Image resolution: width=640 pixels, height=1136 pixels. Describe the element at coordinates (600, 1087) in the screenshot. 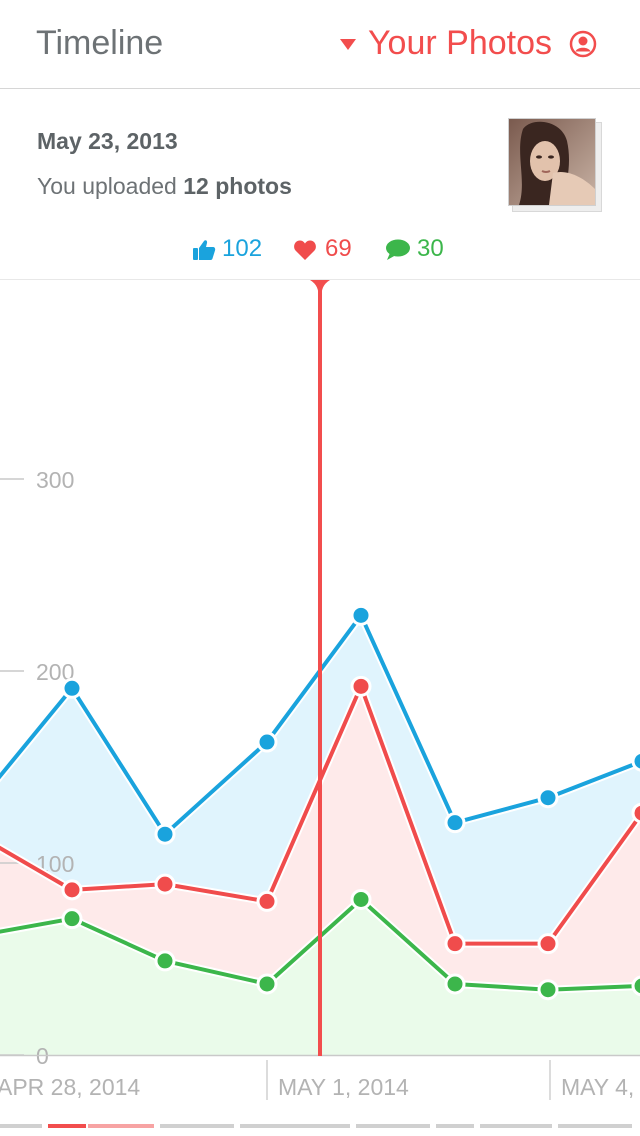

I see `x-tick-label: MAY 4, 2014` at that location.